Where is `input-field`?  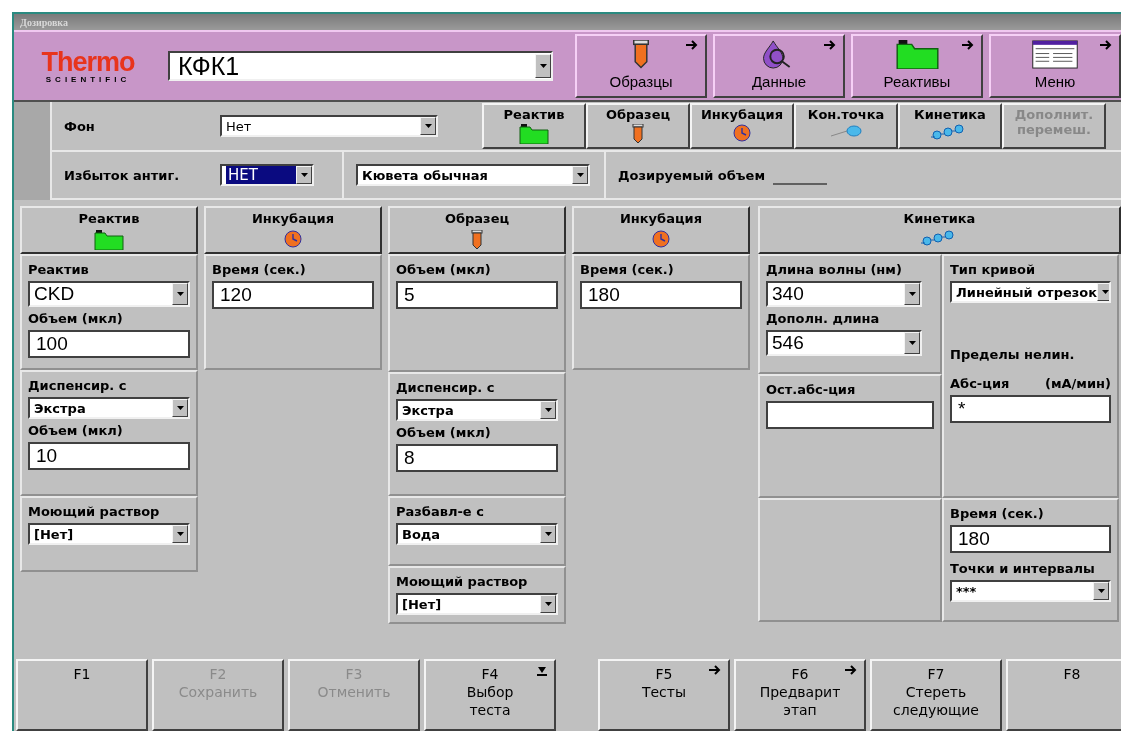
input-field is located at coordinates (850, 415).